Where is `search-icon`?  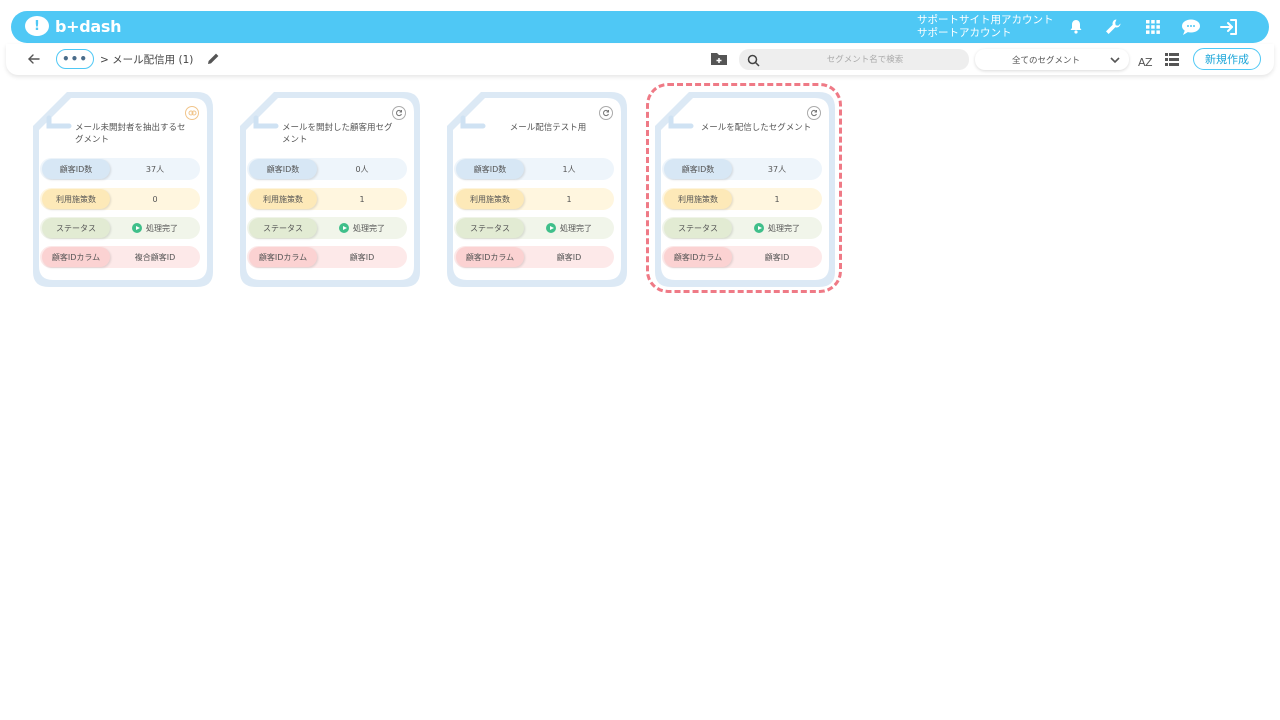
search-icon is located at coordinates (754, 59).